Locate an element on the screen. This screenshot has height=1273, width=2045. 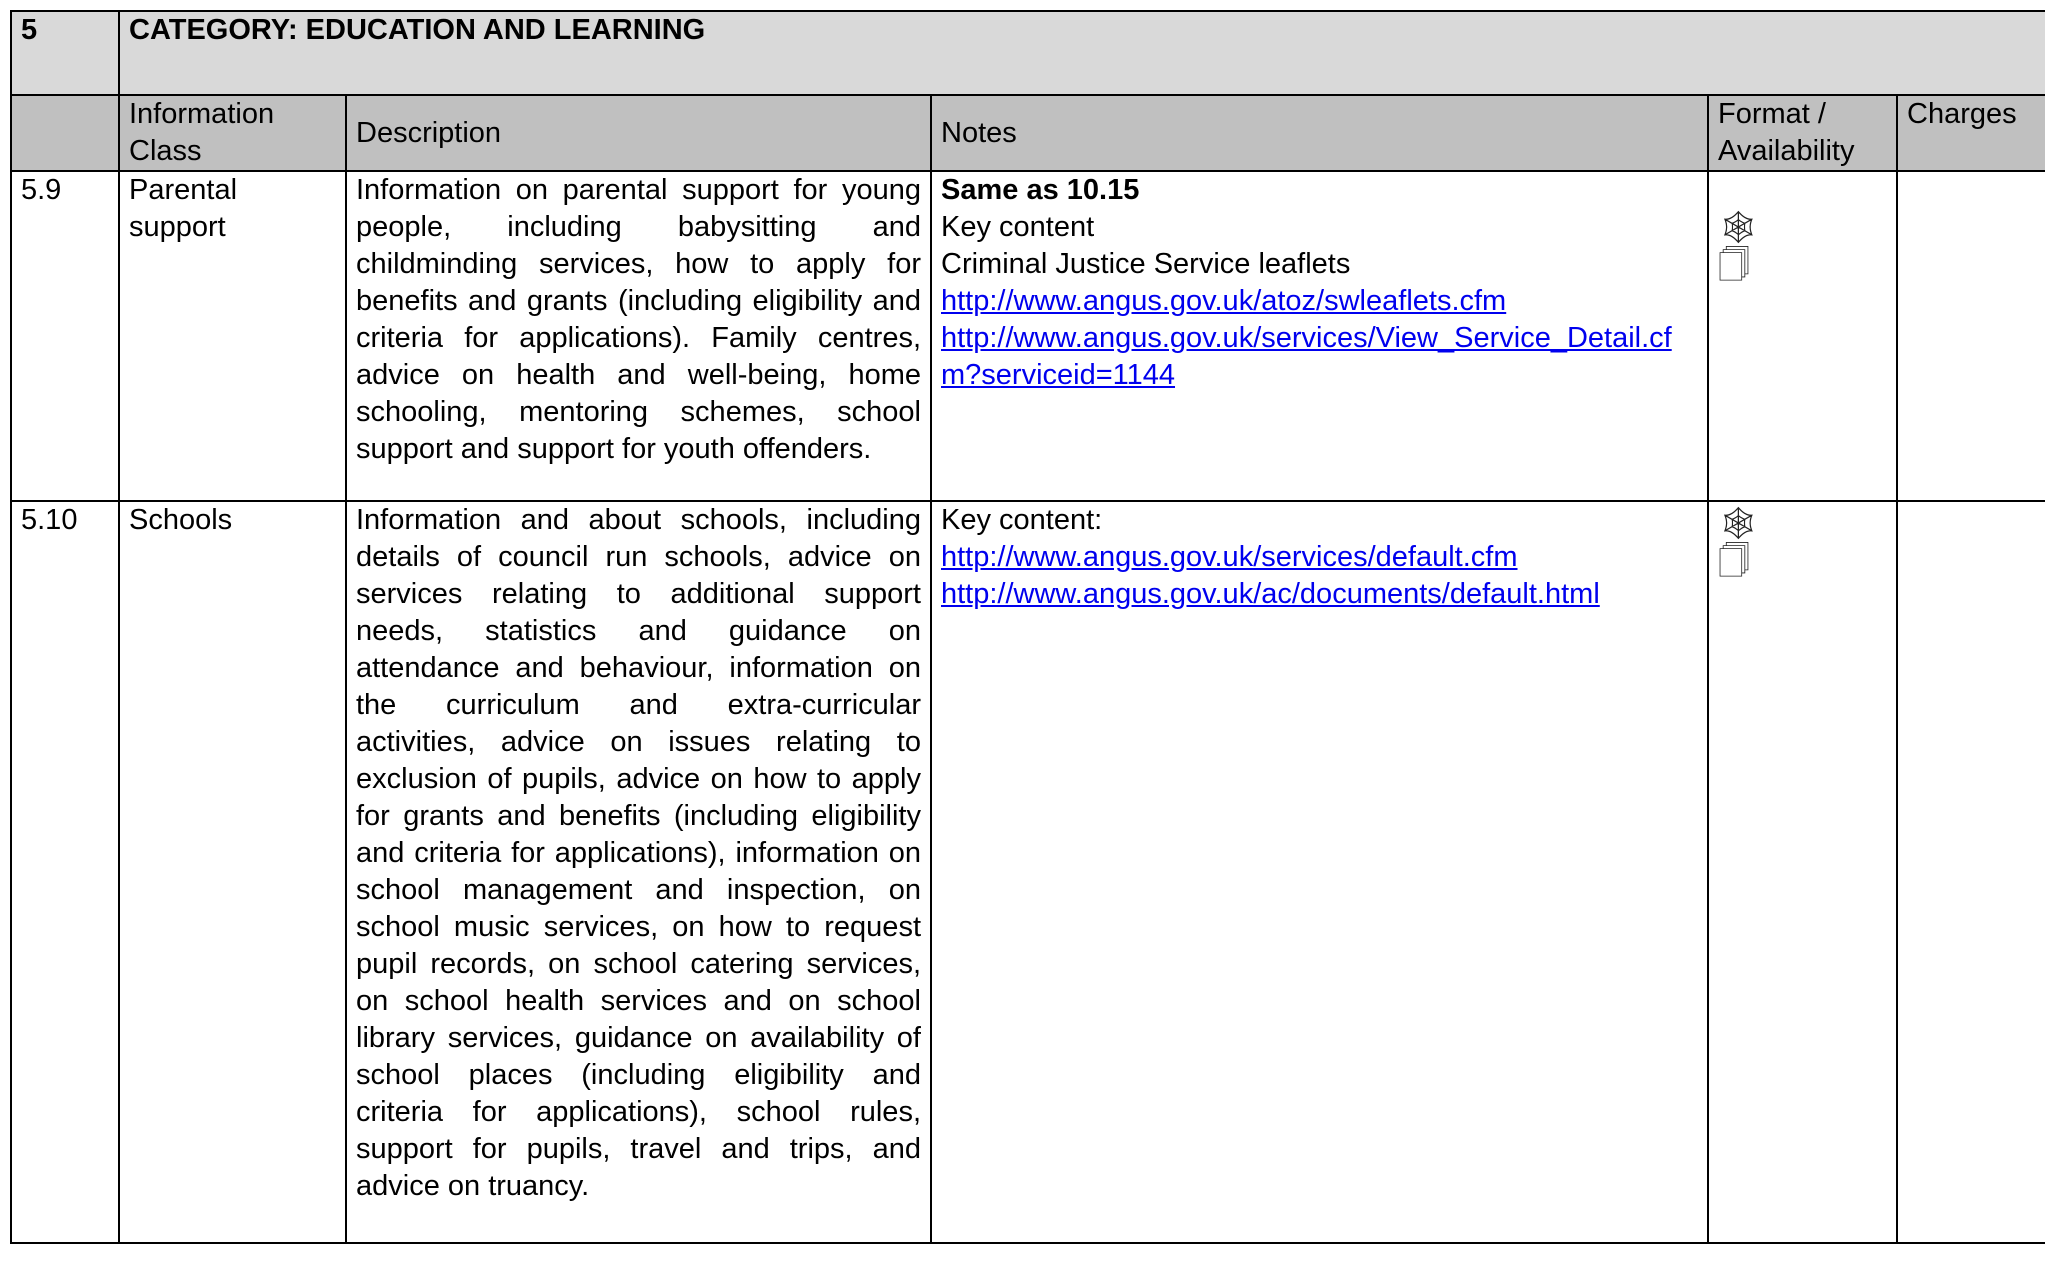
header-notes: Notes is located at coordinates (1319, 133).